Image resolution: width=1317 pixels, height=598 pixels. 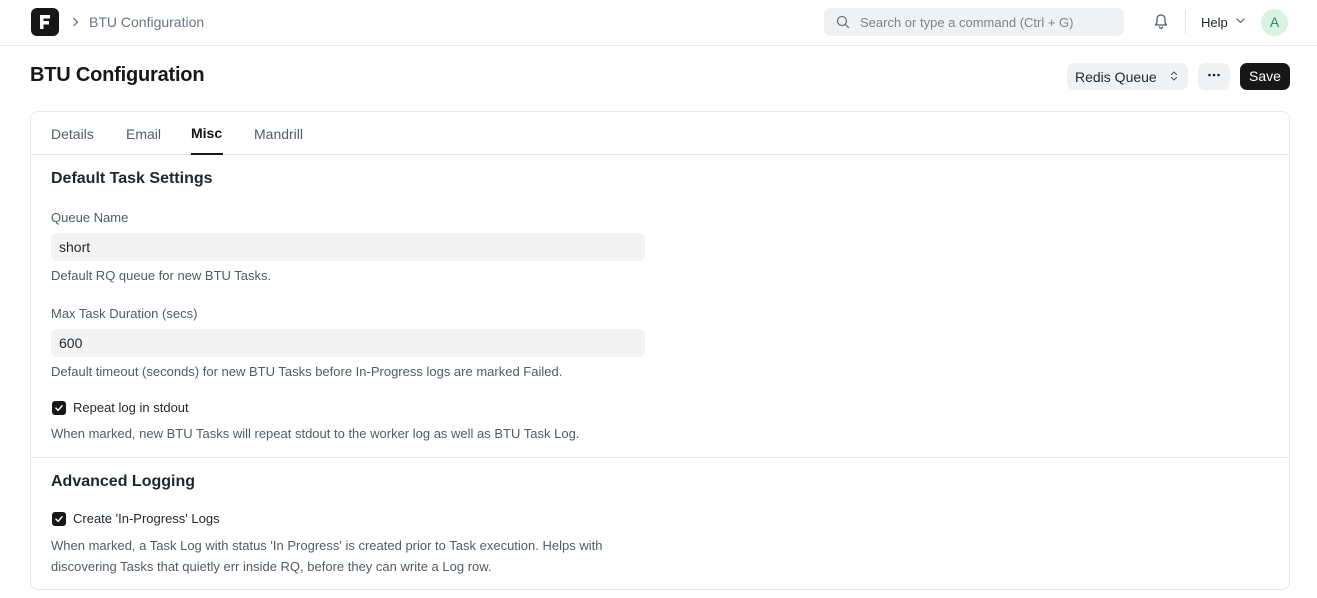 I want to click on tab-bar: Details Email Misc Mandrill, so click(x=660, y=133).